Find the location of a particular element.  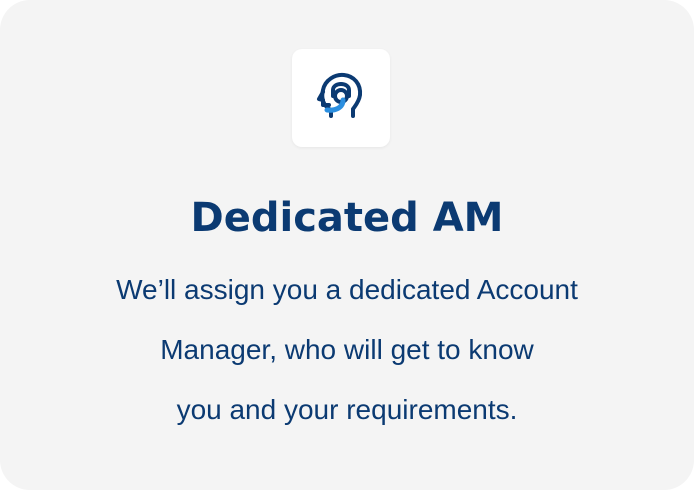

card-title: Dedicated AM is located at coordinates (347, 218).